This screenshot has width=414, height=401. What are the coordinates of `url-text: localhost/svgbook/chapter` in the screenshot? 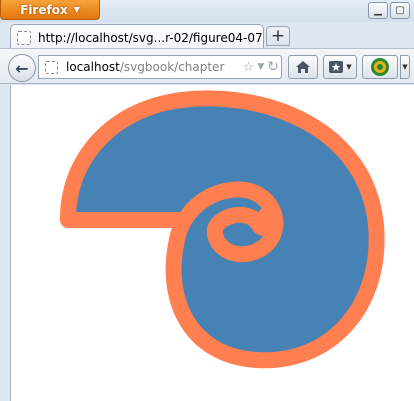 It's located at (145, 67).